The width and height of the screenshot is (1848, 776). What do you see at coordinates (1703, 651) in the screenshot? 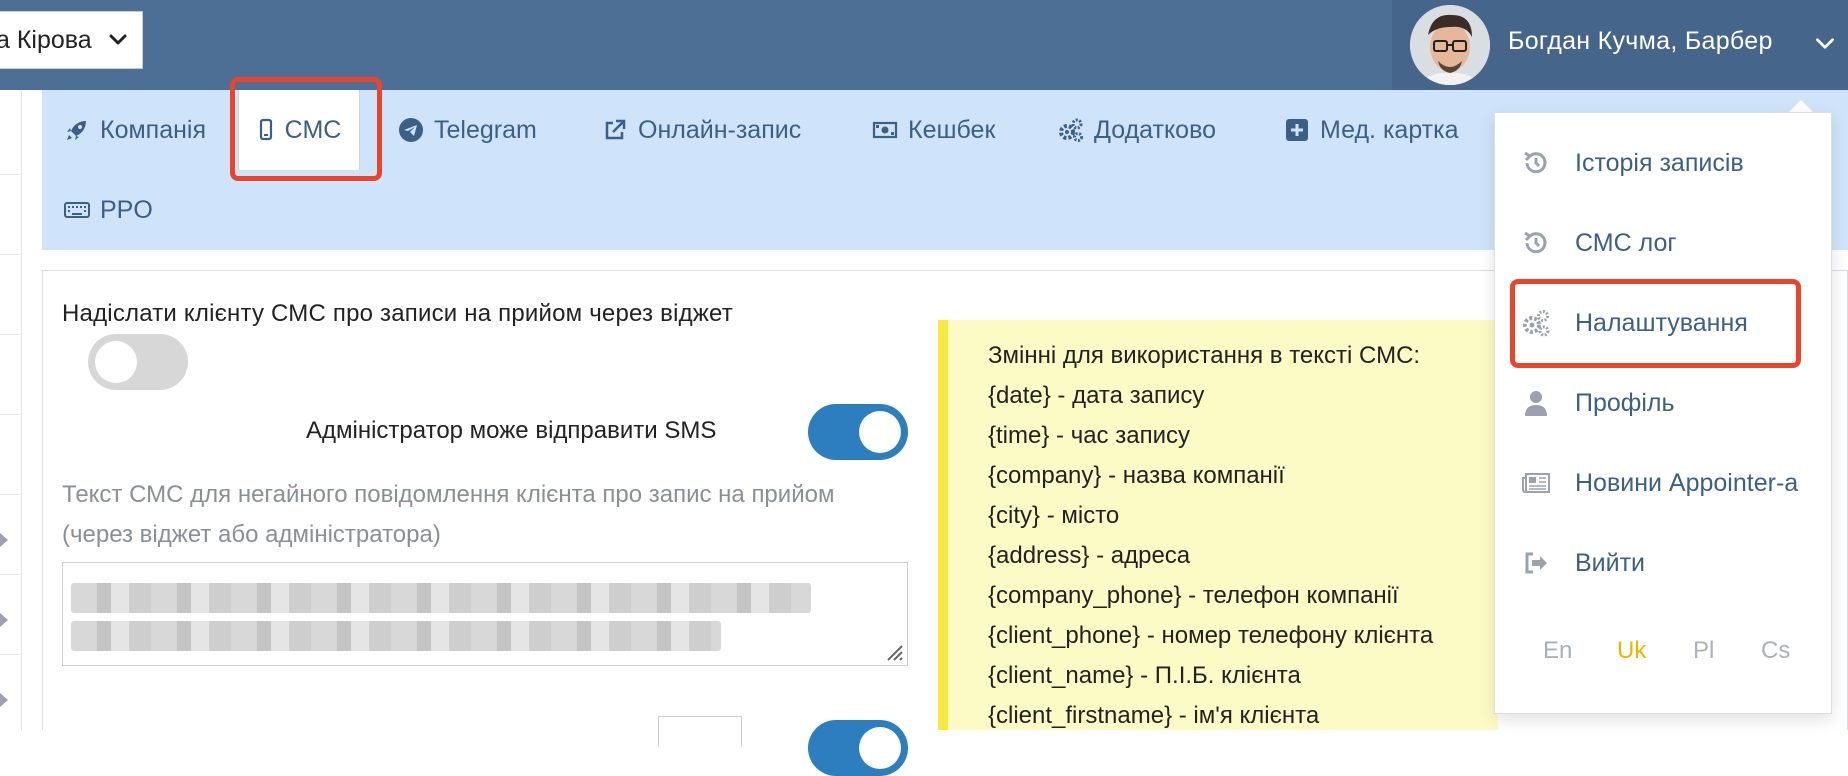
I see `language-pl: Pl` at bounding box center [1703, 651].